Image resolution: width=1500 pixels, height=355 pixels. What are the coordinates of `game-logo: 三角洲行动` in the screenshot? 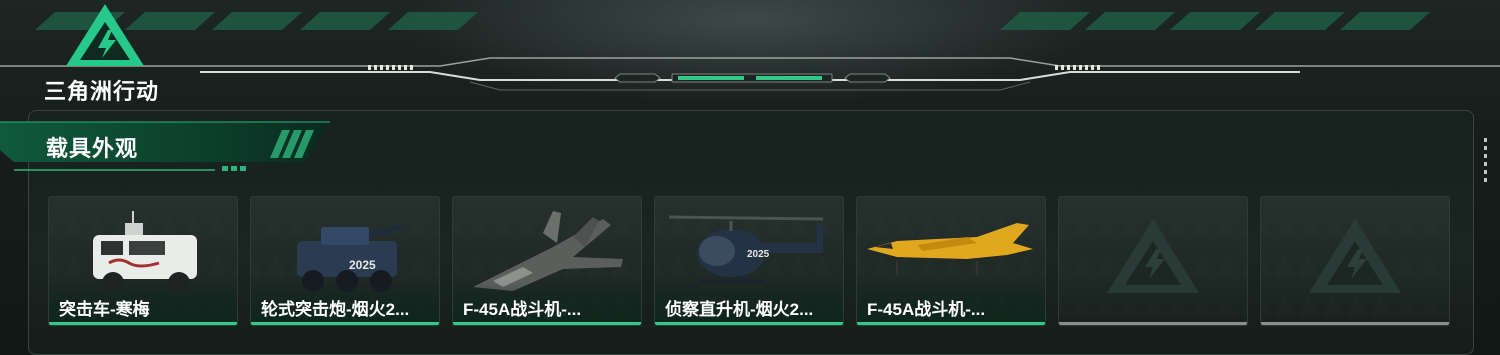 It's located at (115, 53).